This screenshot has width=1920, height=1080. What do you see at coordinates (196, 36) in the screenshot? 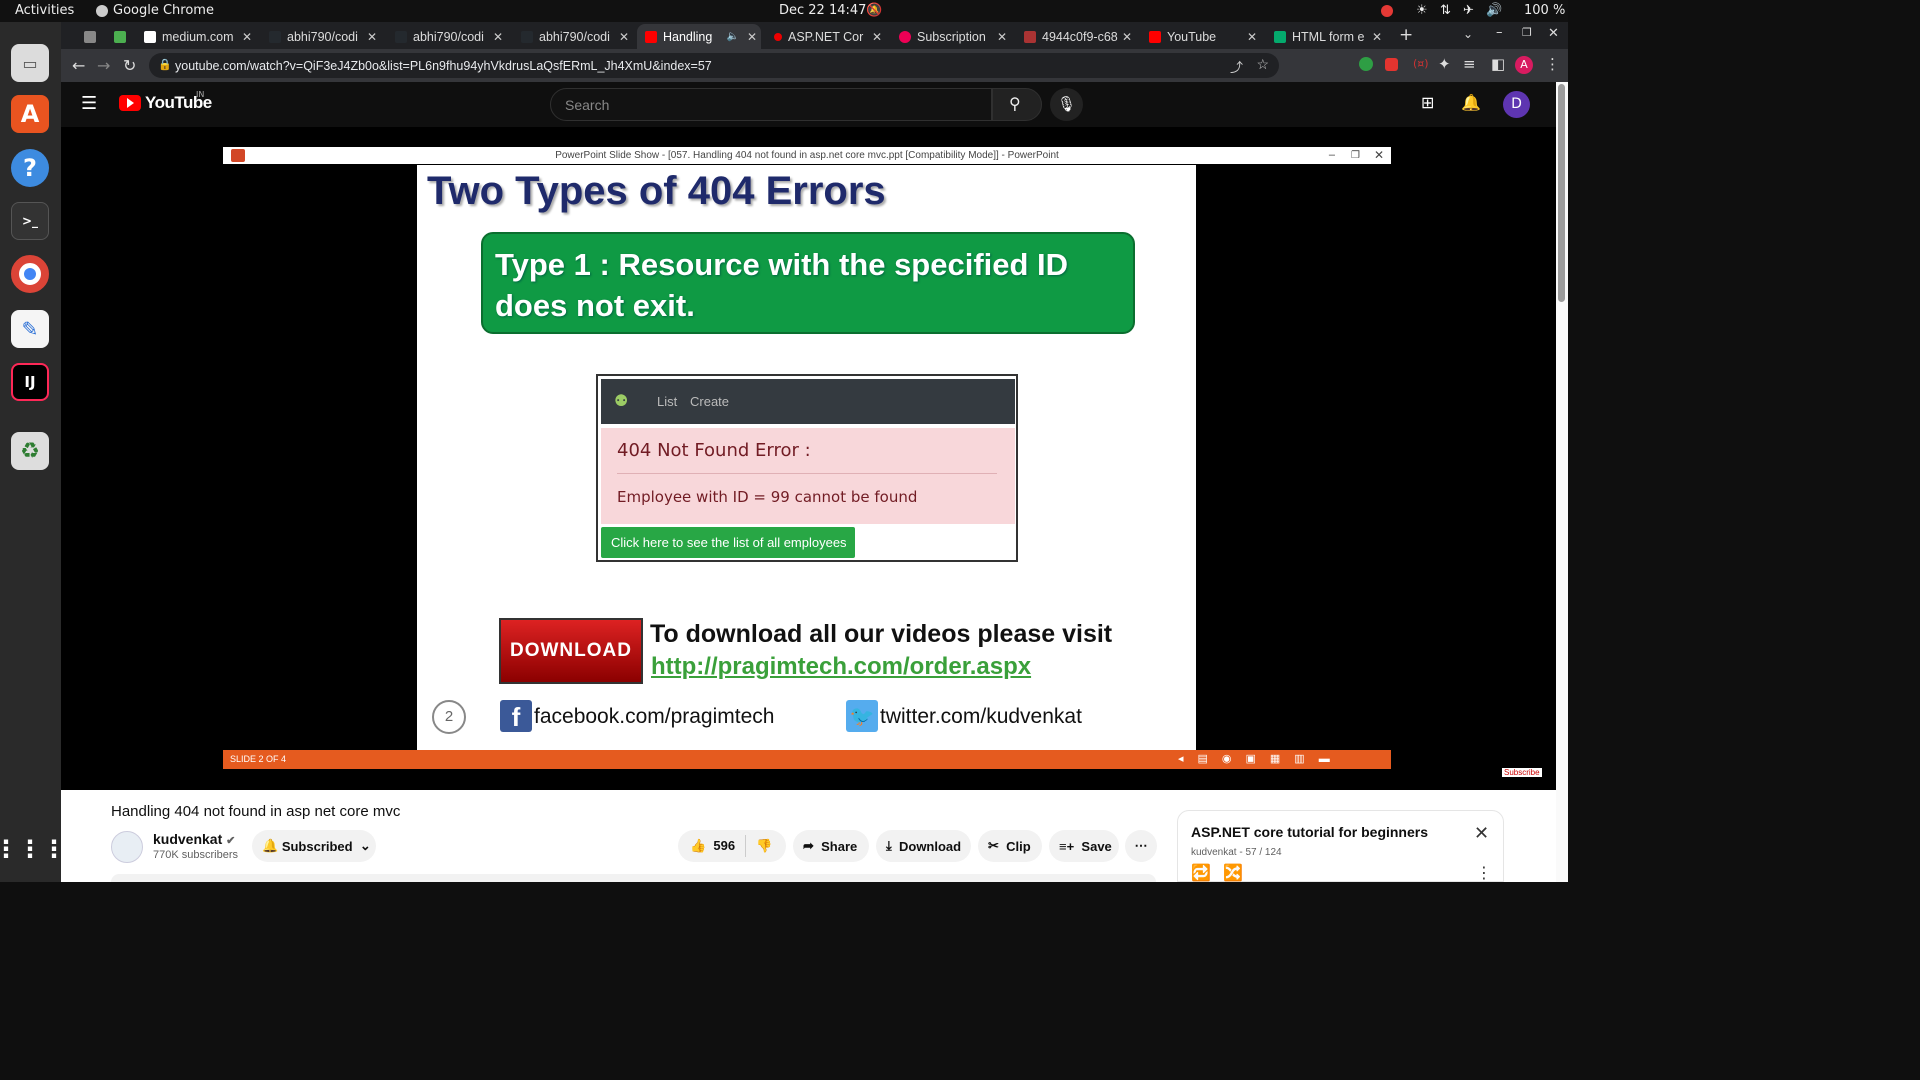
I see `tab-medium: medium.com ✕` at bounding box center [196, 36].